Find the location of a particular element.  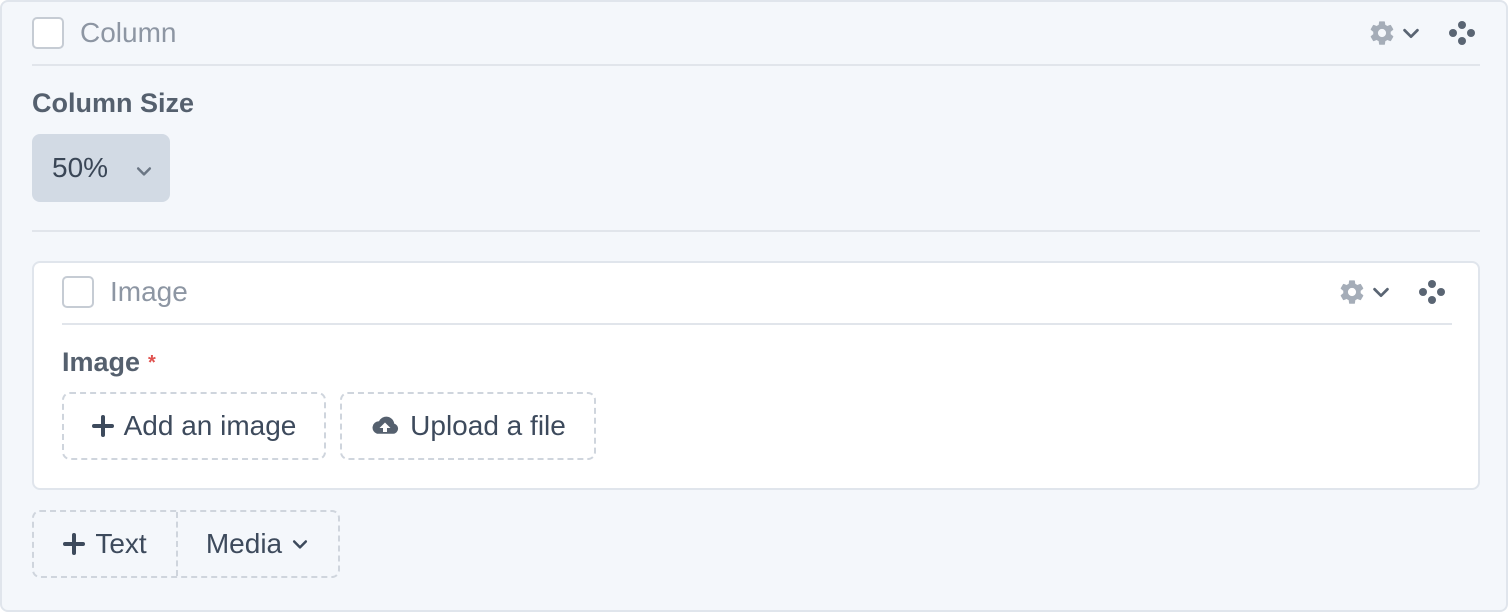

add-image-button: Add an image is located at coordinates (194, 426).